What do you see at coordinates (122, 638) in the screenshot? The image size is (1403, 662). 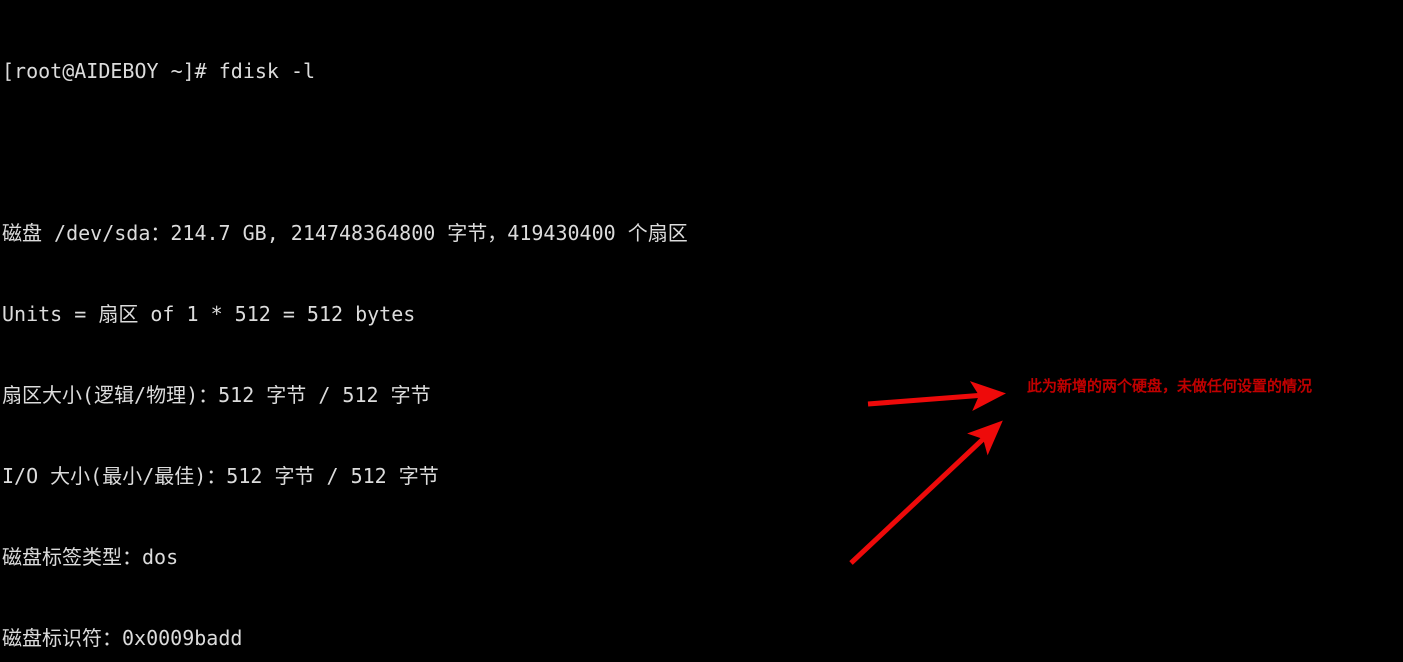 I see `disk-sda-identifier-line: 磁盘标识符：0x0009badd` at bounding box center [122, 638].